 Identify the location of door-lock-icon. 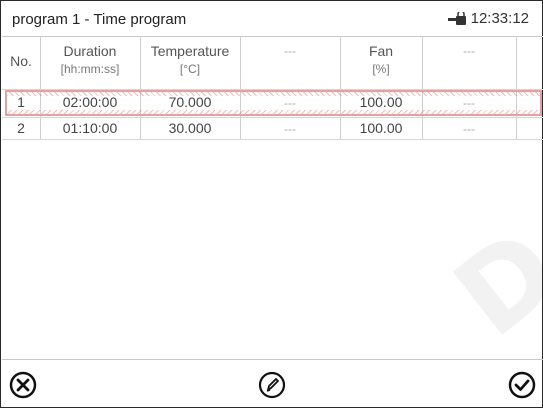
(456, 18).